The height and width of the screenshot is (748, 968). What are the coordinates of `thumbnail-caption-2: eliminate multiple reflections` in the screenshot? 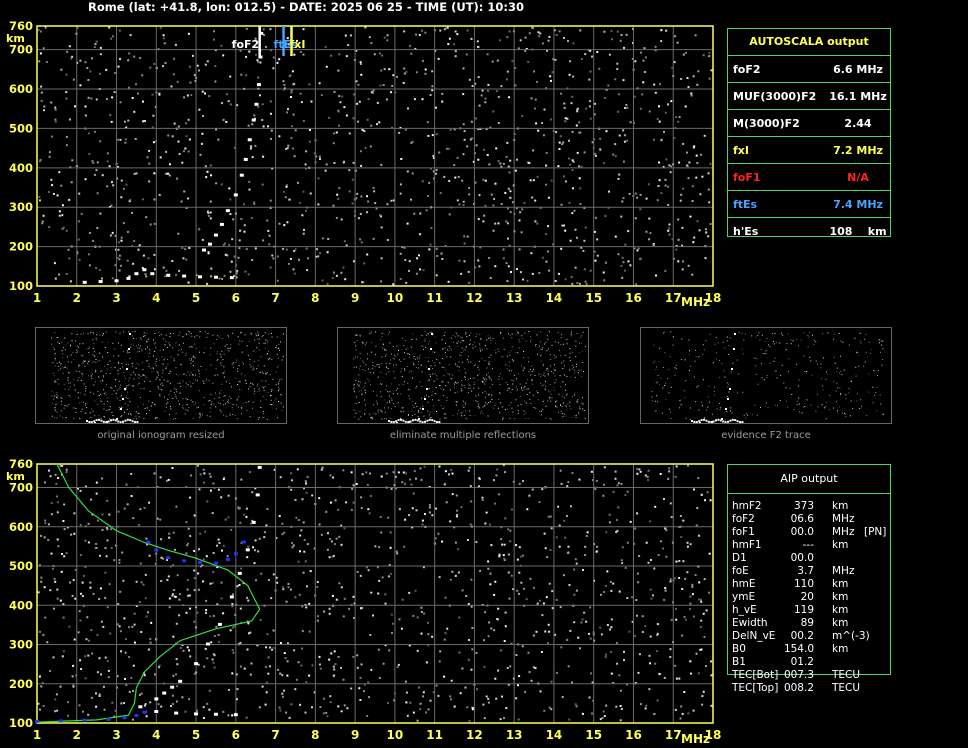 It's located at (463, 435).